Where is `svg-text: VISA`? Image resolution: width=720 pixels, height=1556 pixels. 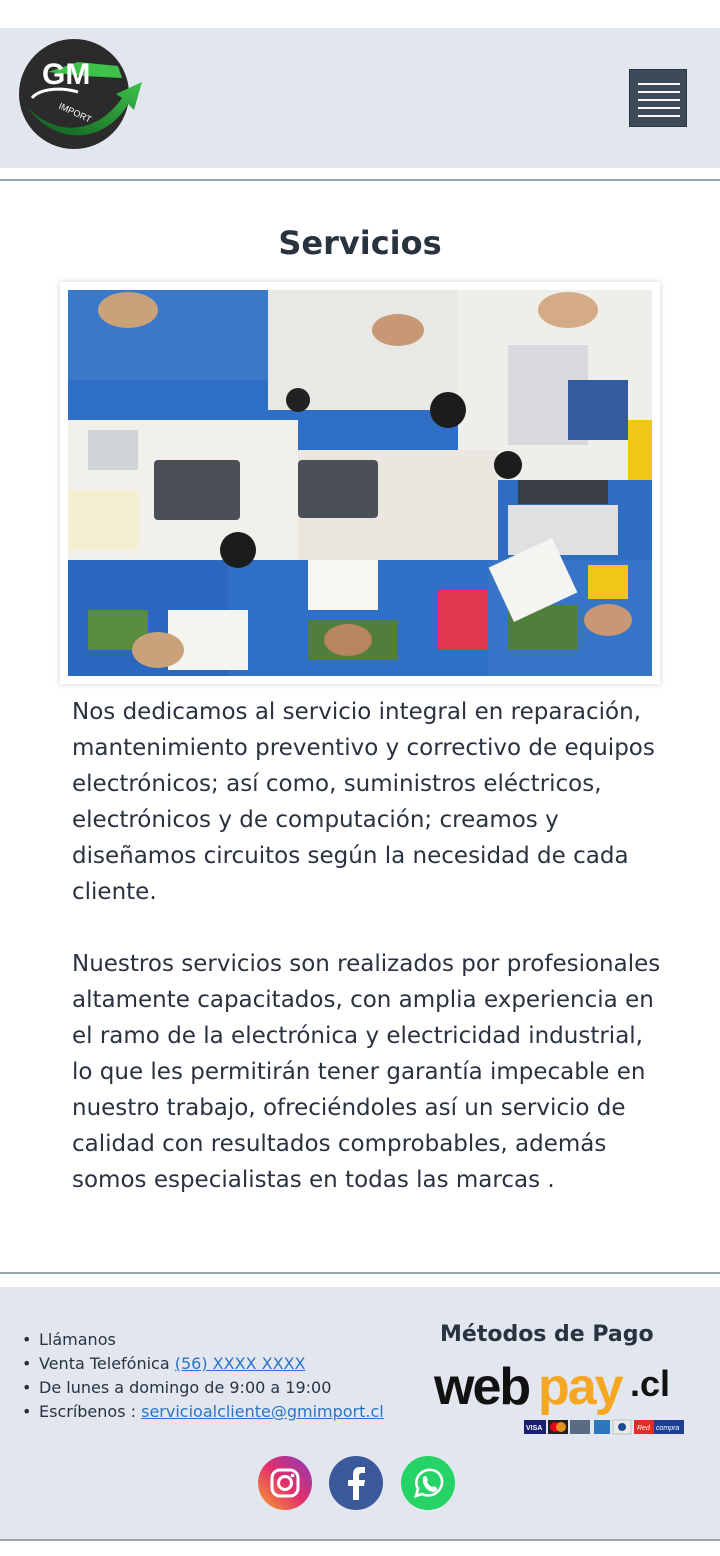 svg-text: VISA is located at coordinates (534, 1428).